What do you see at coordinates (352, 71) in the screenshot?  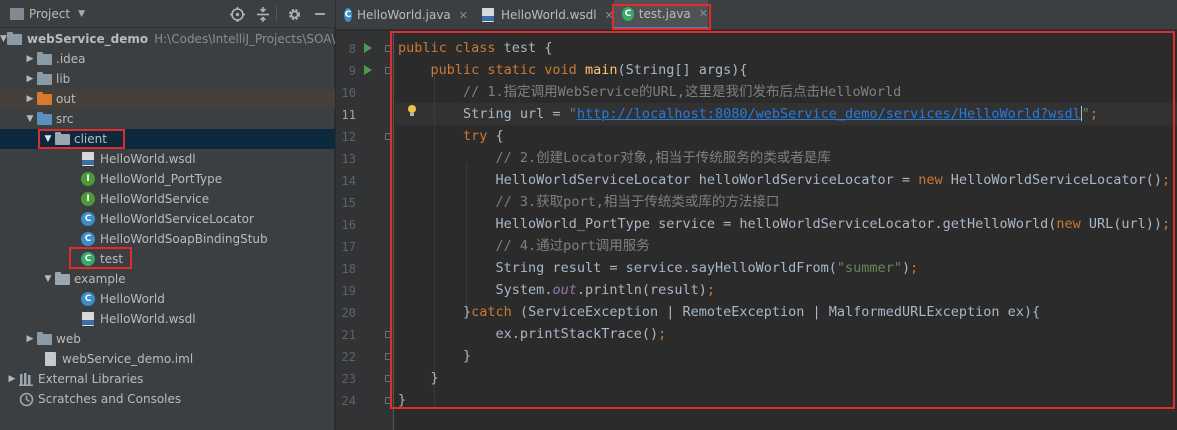 I see `line-number: 9` at bounding box center [352, 71].